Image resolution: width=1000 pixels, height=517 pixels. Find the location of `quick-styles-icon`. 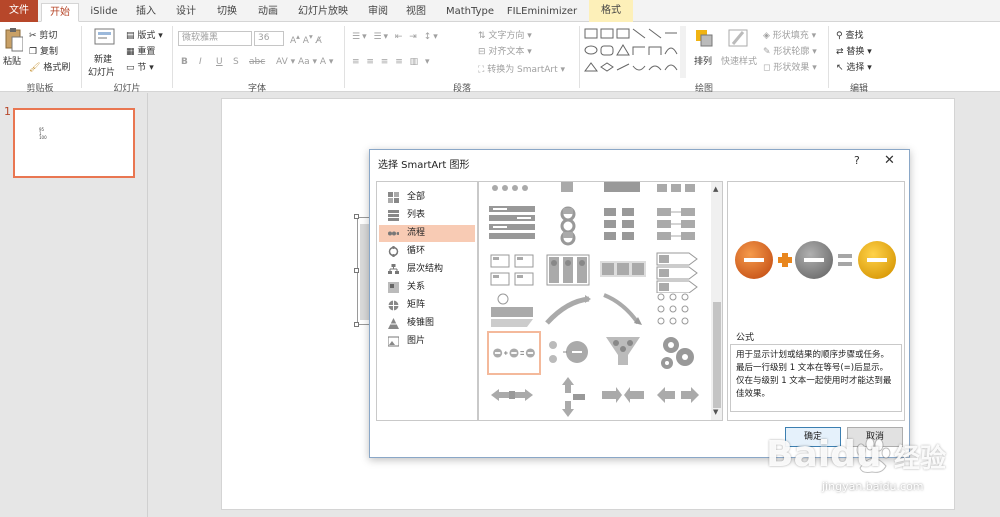

quick-styles-icon is located at coordinates (739, 40).